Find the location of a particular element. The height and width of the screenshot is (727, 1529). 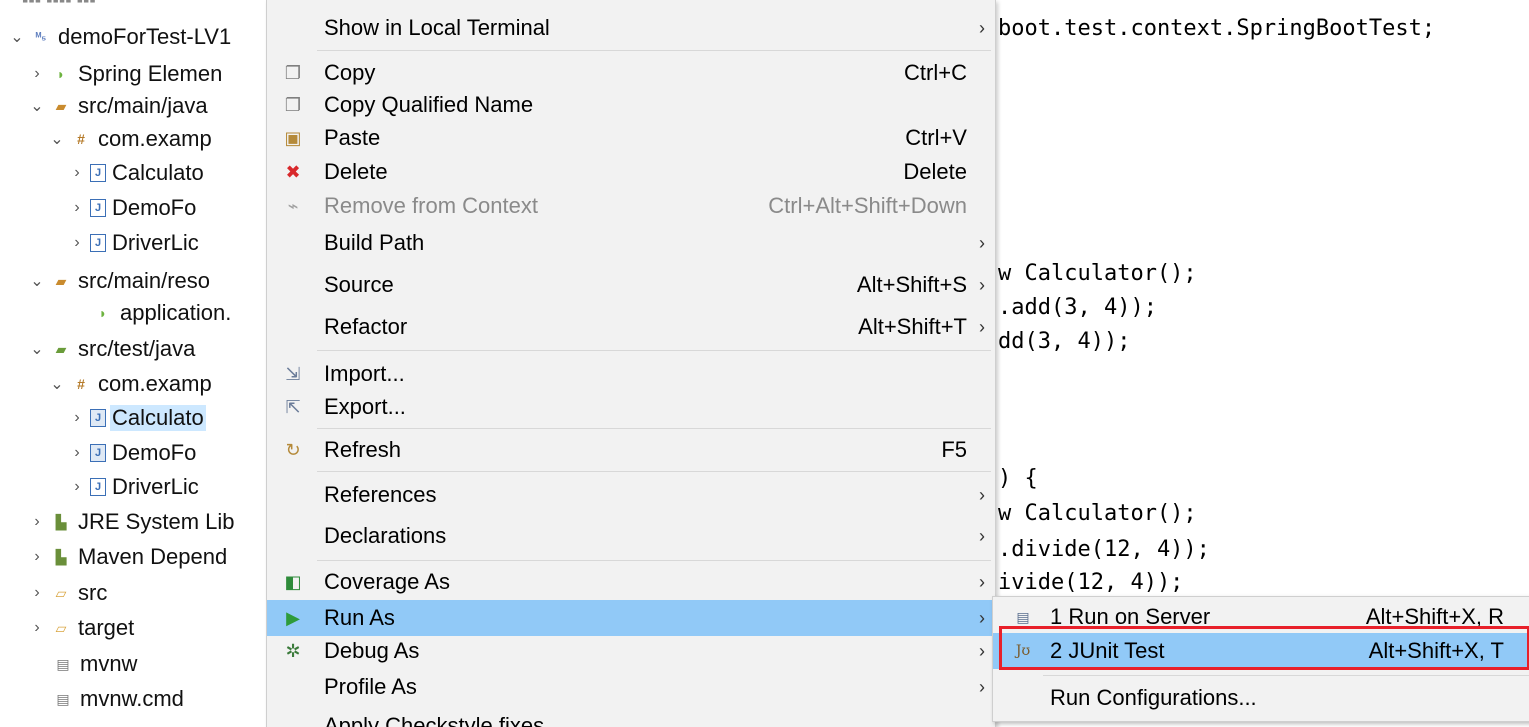

menu-item-label: Coverage As is located at coordinates (387, 581).